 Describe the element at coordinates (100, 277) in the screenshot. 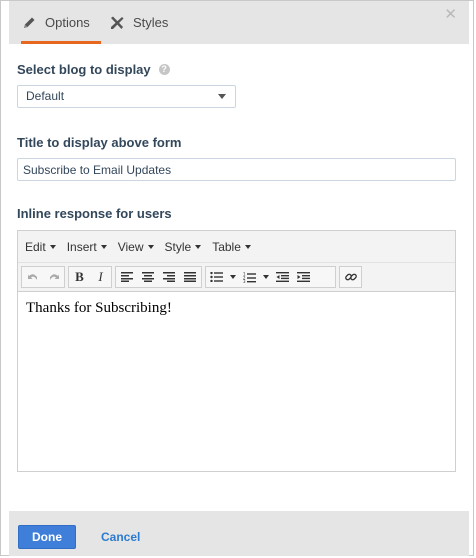

I see `italic-icon: I` at that location.